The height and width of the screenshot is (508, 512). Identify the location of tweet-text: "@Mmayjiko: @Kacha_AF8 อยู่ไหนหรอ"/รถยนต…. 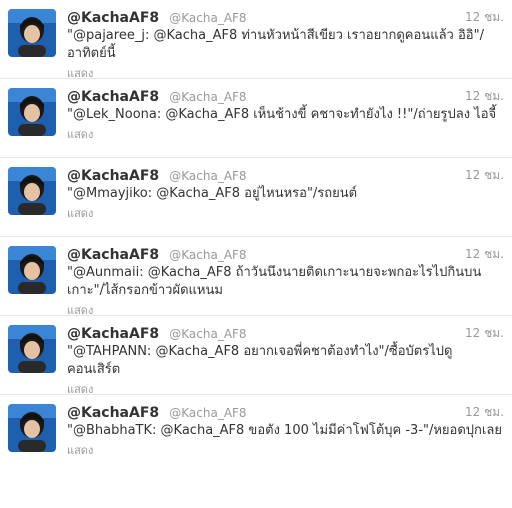
(212, 193).